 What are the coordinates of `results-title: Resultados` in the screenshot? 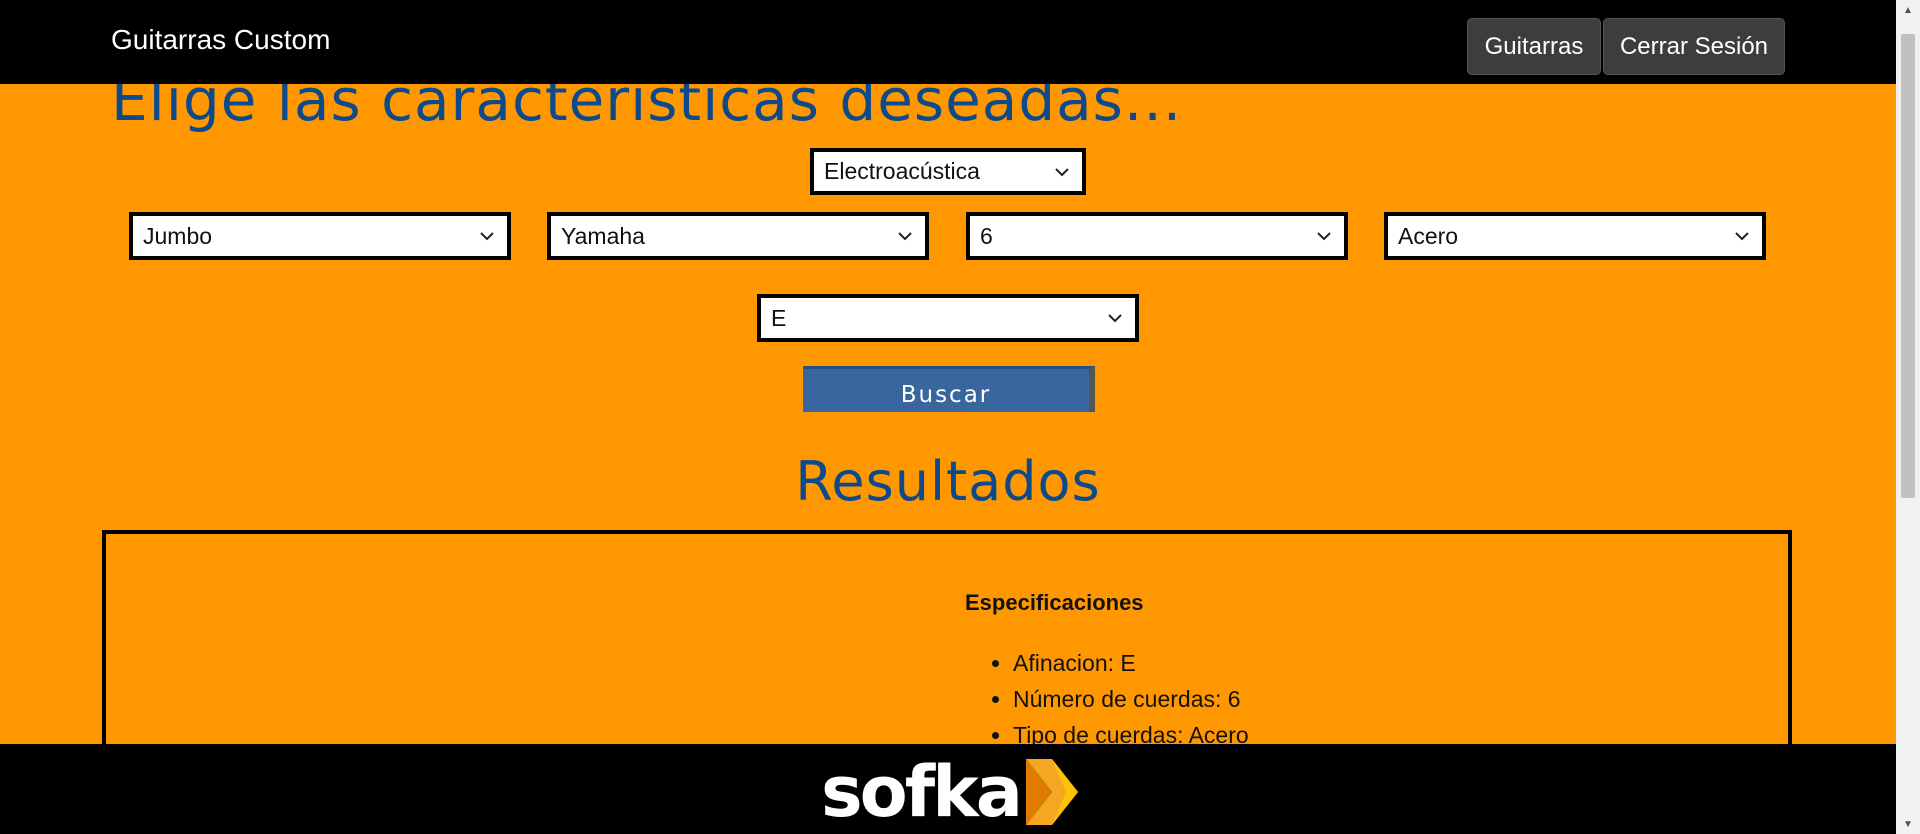 It's located at (948, 481).